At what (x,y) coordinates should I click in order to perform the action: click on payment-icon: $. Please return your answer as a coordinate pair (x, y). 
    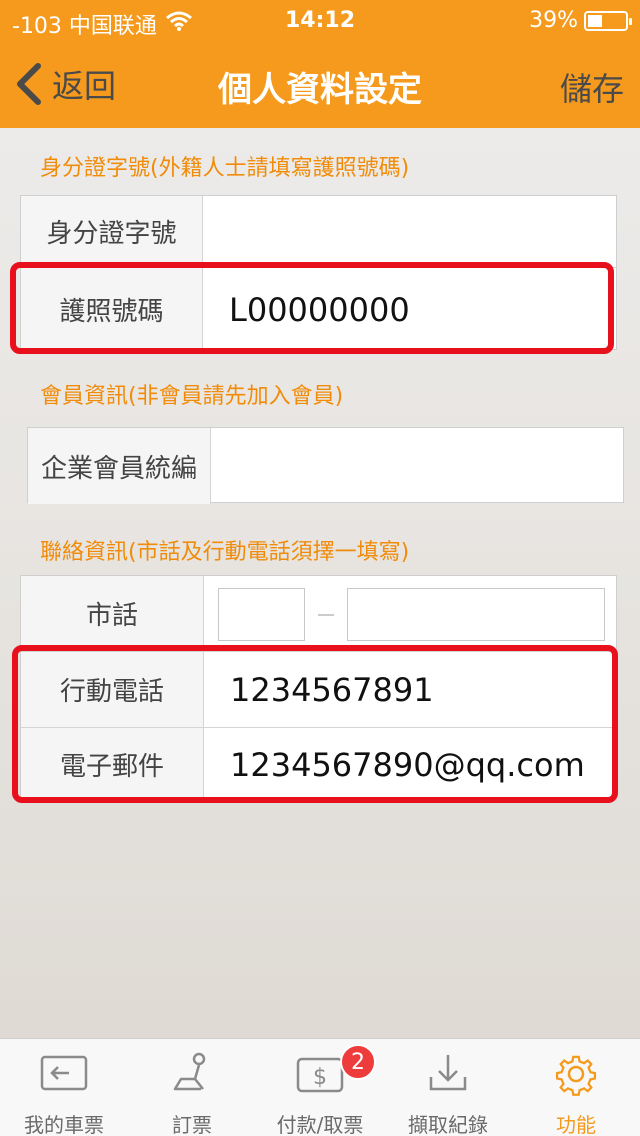
    Looking at the image, I should click on (320, 1075).